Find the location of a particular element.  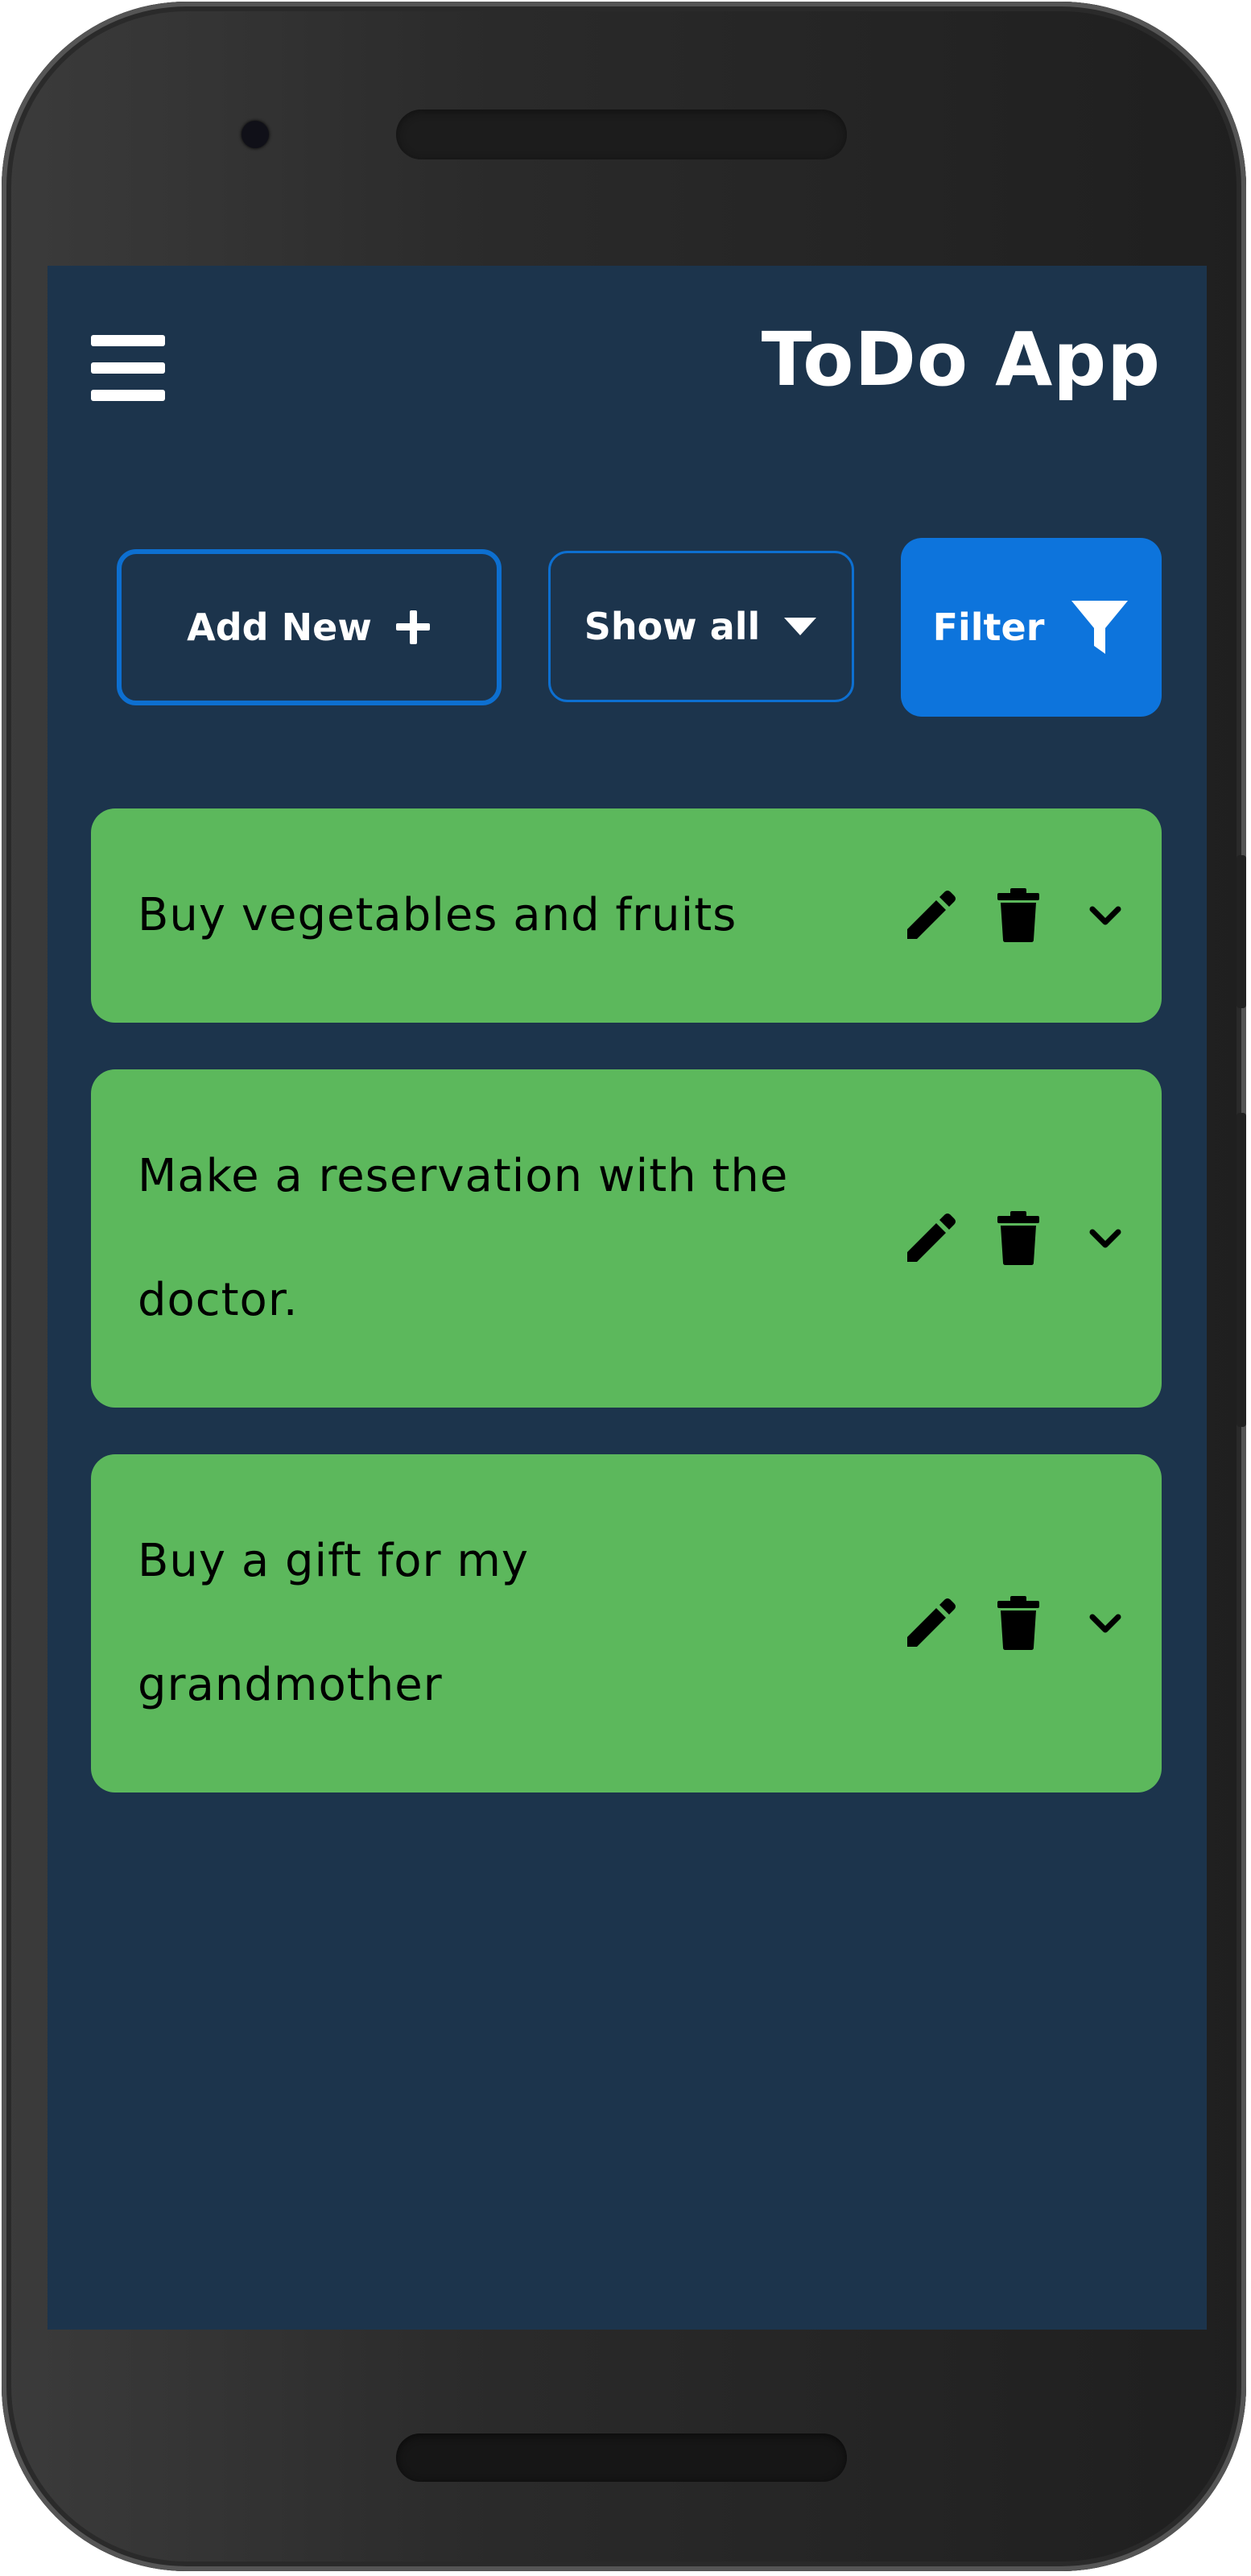

todo-item: Make a reservation with the doctor. is located at coordinates (626, 1239).